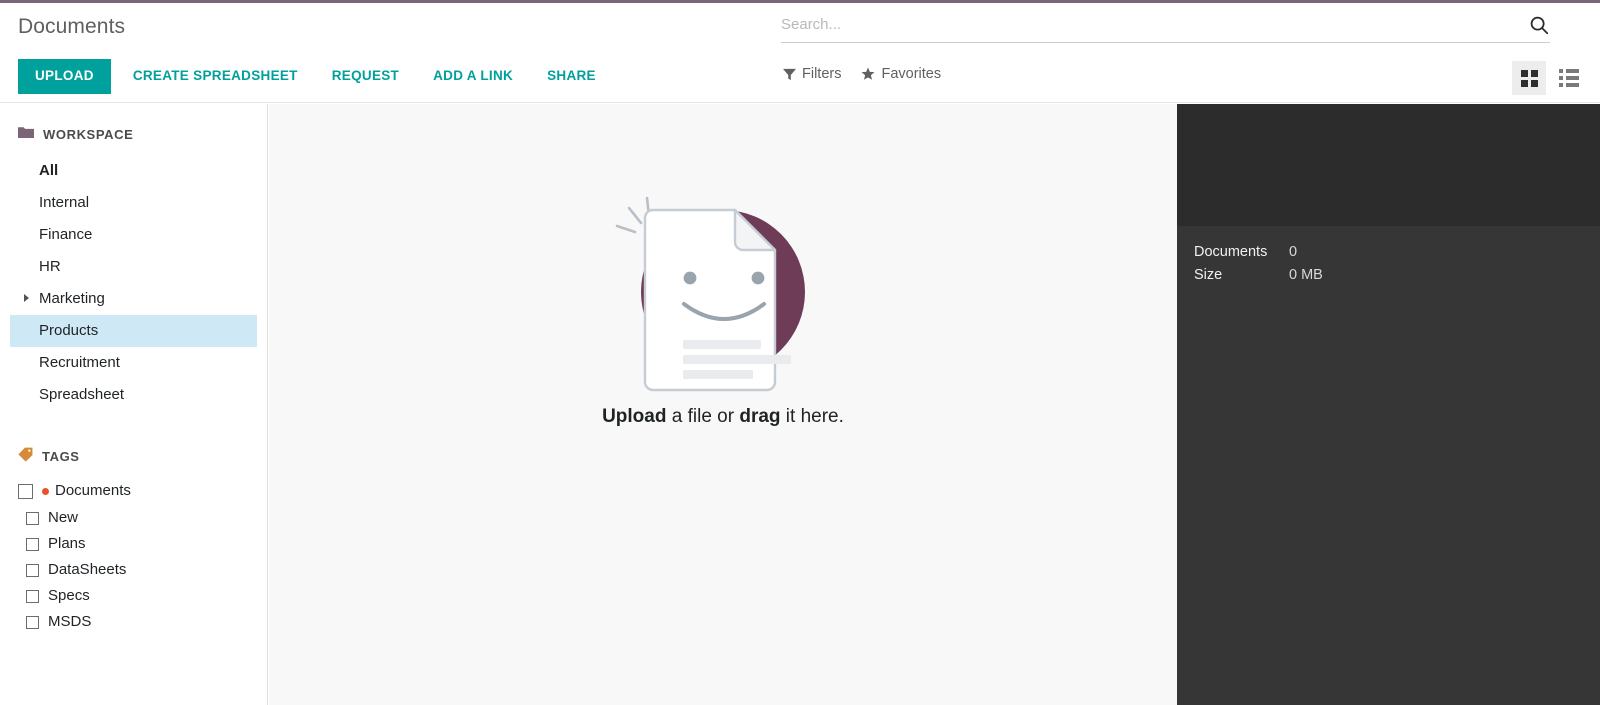 The image size is (1600, 705). I want to click on caption-end-text: it here., so click(812, 416).